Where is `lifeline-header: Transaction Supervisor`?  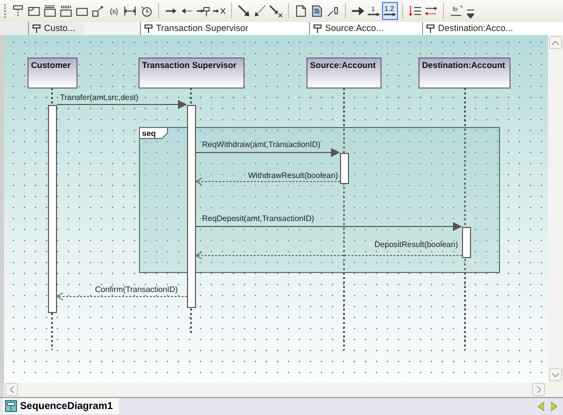
lifeline-header: Transaction Supervisor is located at coordinates (202, 28).